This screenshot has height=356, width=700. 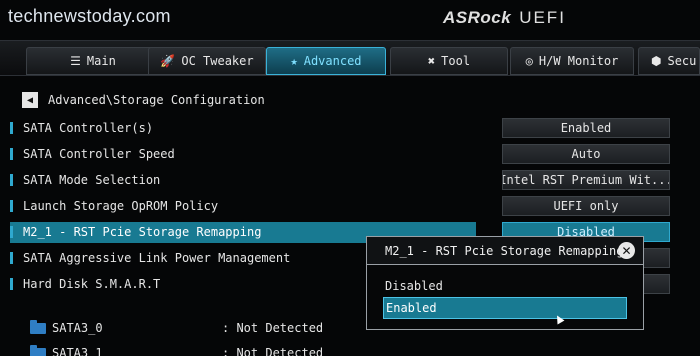 I want to click on tab-label: Secu, so click(x=682, y=61).